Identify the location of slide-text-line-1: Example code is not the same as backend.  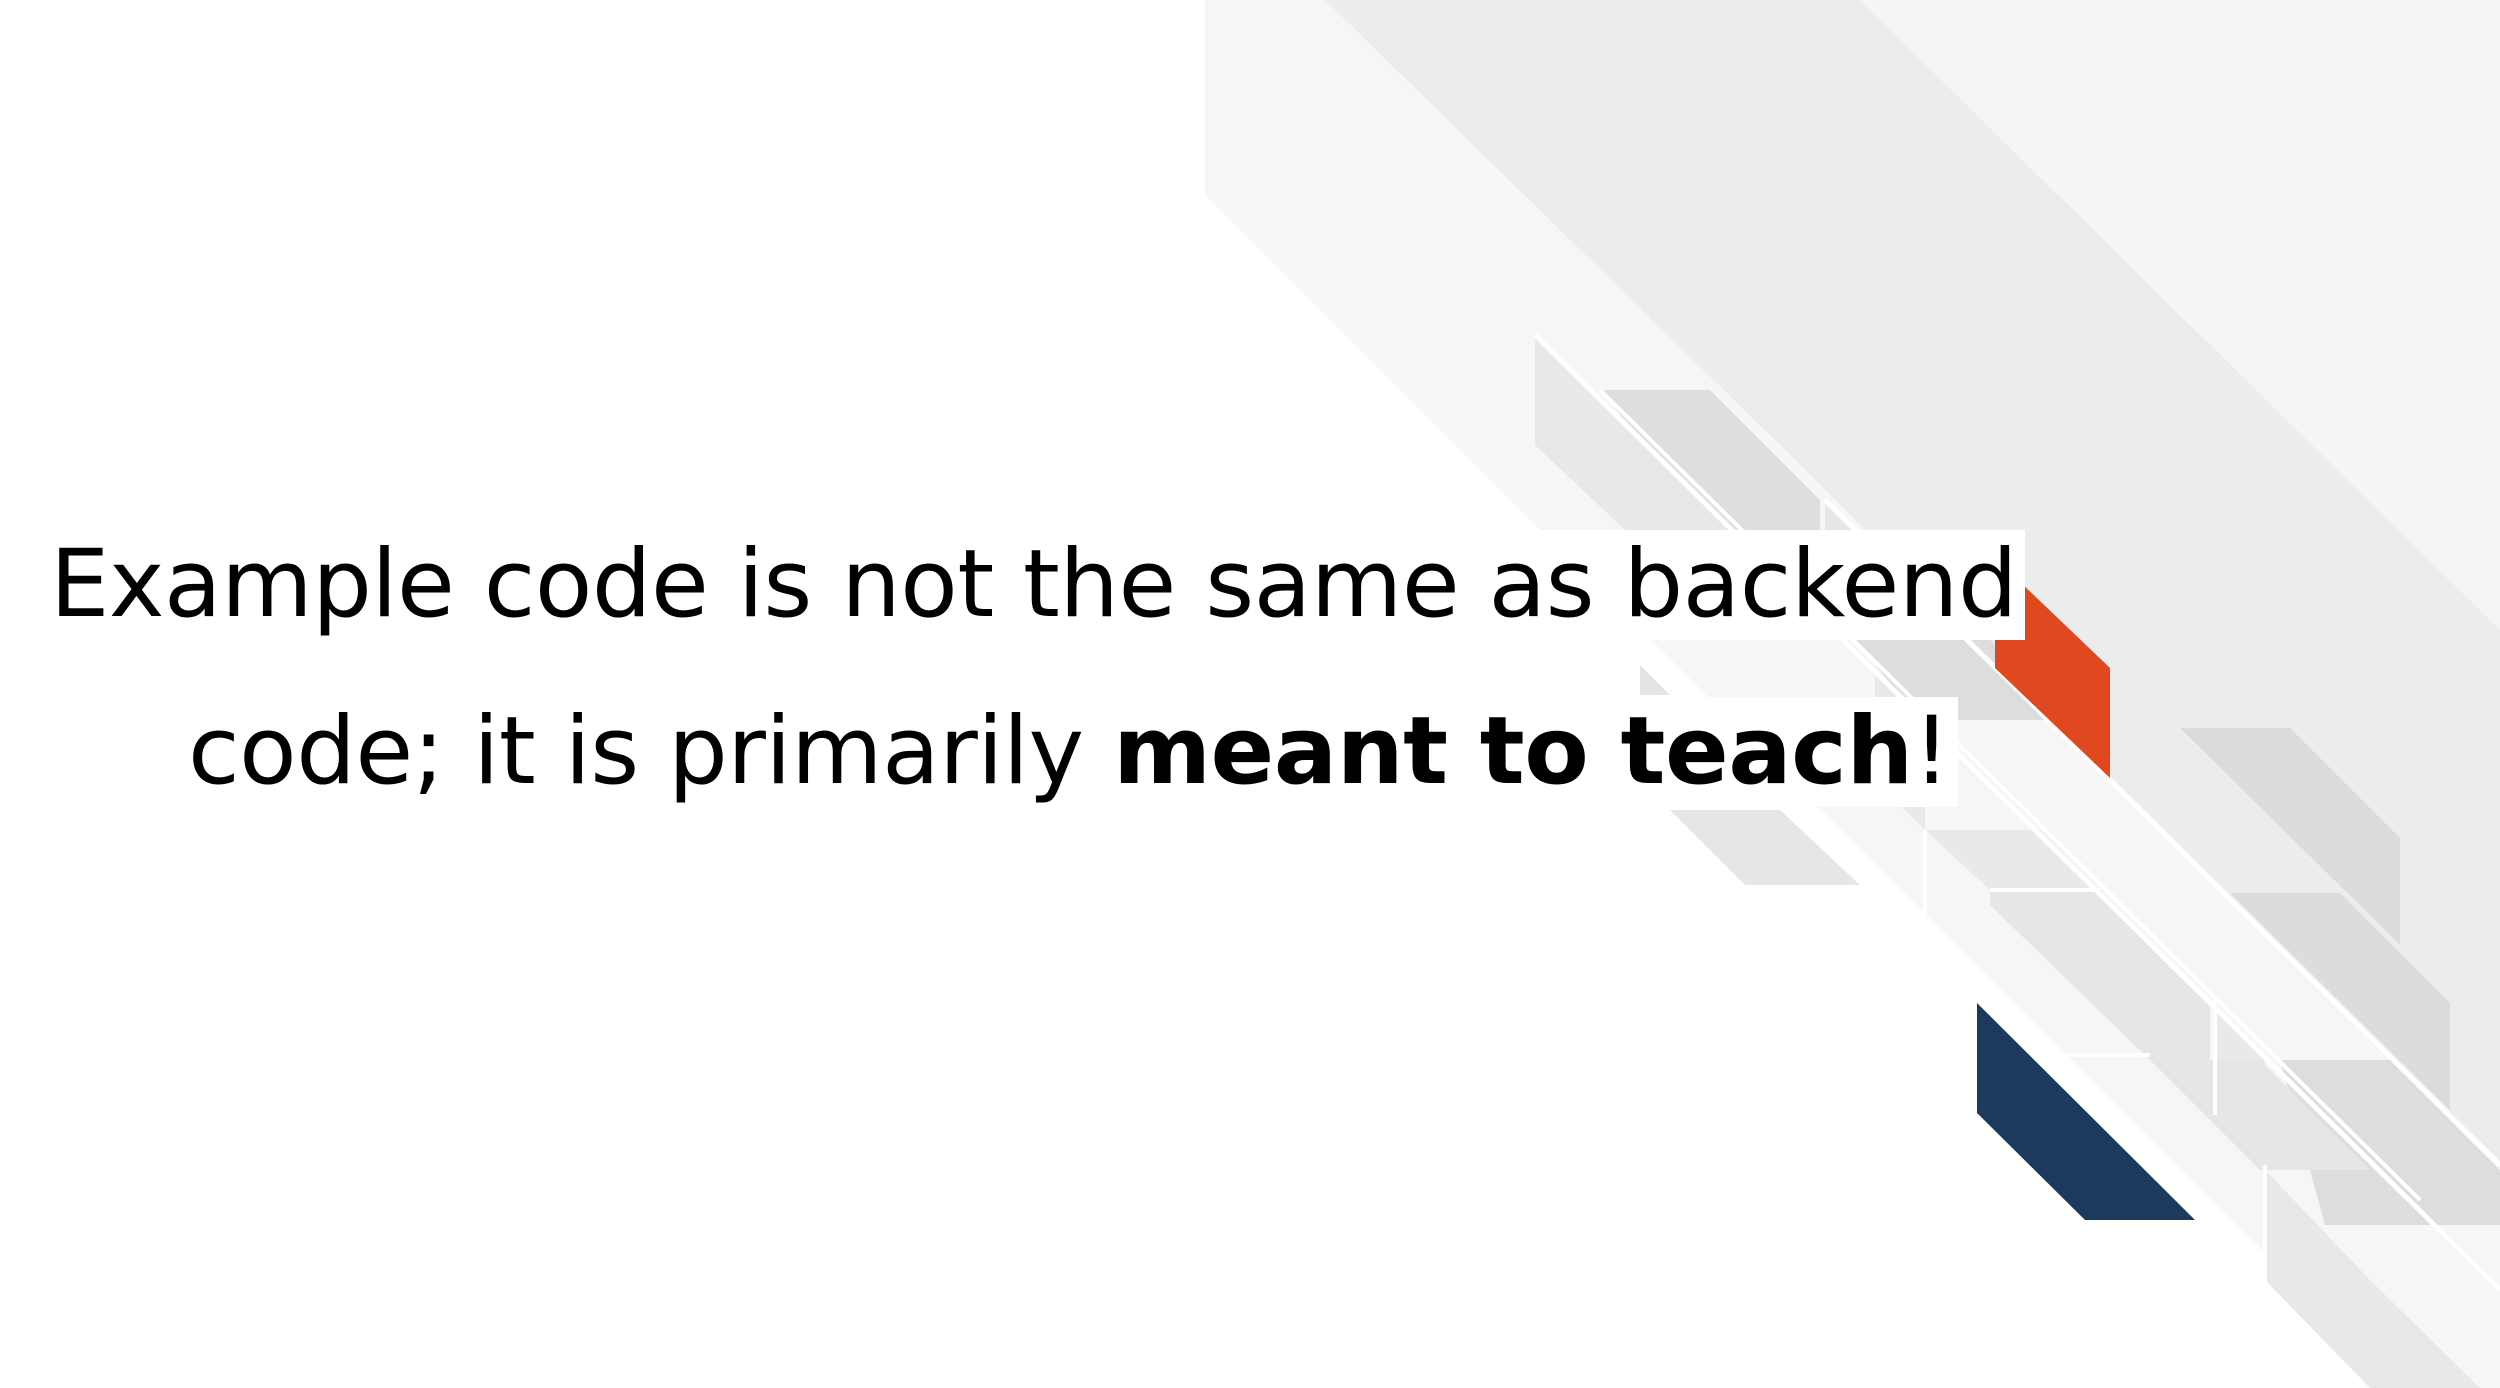
(1034, 585).